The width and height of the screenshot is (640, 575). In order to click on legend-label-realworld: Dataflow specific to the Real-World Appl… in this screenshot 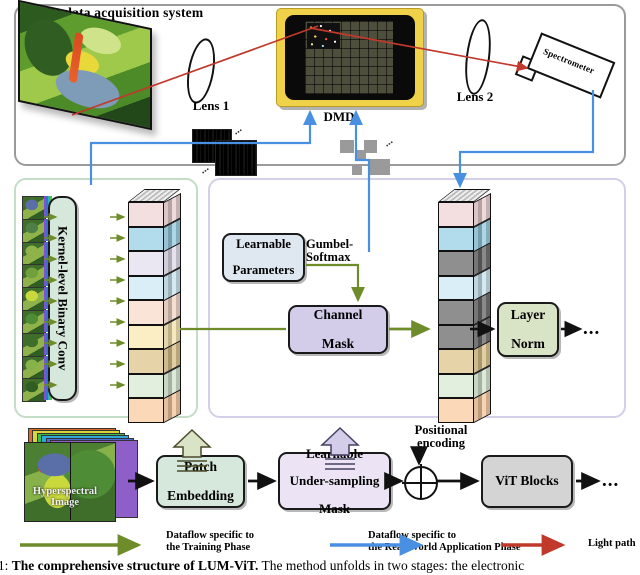, I will do `click(444, 542)`.